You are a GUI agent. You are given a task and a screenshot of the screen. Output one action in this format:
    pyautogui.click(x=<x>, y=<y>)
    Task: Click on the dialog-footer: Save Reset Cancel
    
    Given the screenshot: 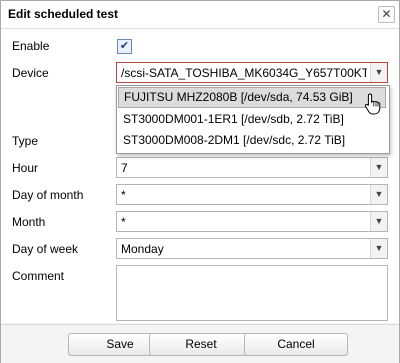 What is the action you would take?
    pyautogui.click(x=200, y=343)
    